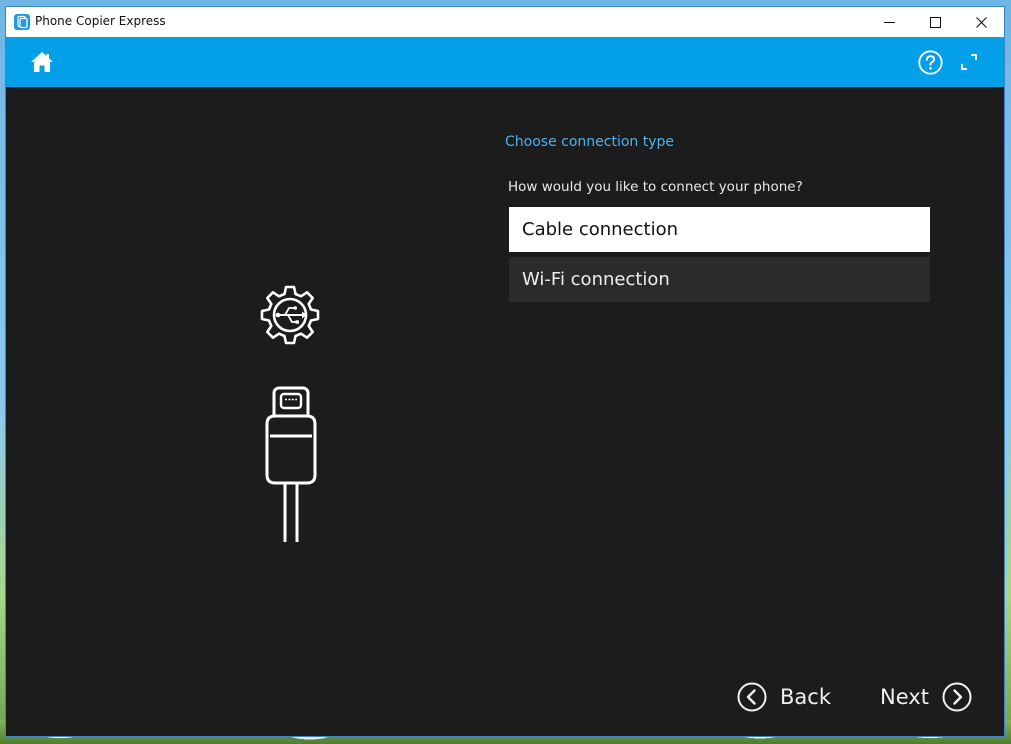 This screenshot has height=744, width=1011. What do you see at coordinates (290, 315) in the screenshot?
I see `usb-gear-icon` at bounding box center [290, 315].